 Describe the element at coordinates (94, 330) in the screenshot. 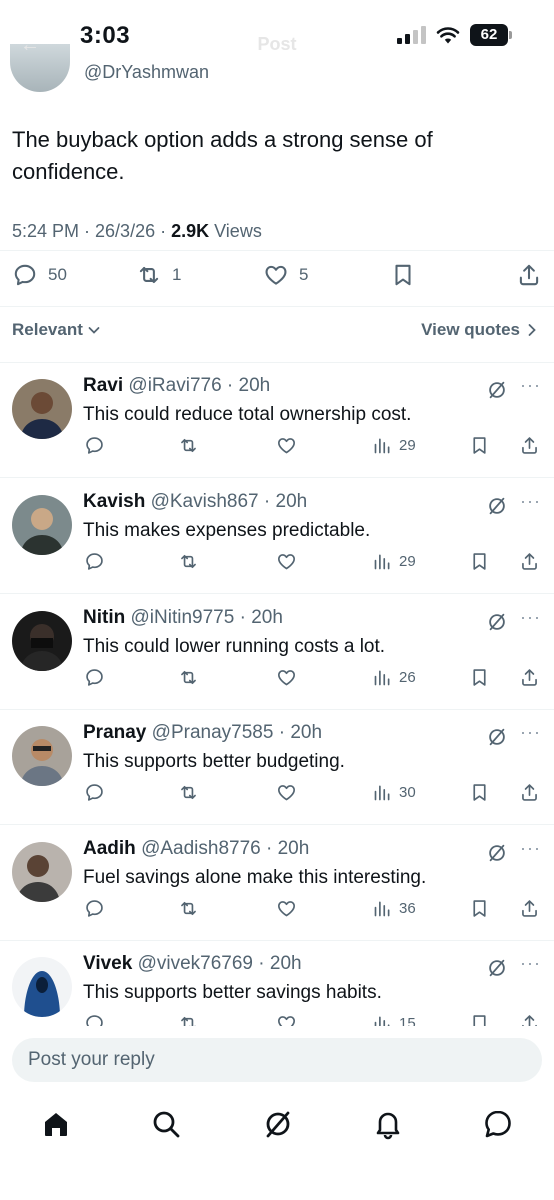

I see `chevron-down-icon` at that location.